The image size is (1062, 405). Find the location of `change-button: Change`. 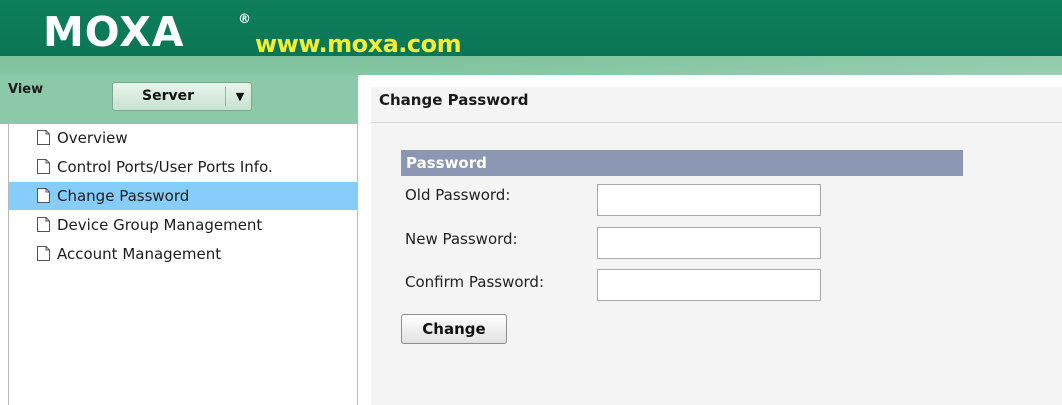

change-button: Change is located at coordinates (454, 329).